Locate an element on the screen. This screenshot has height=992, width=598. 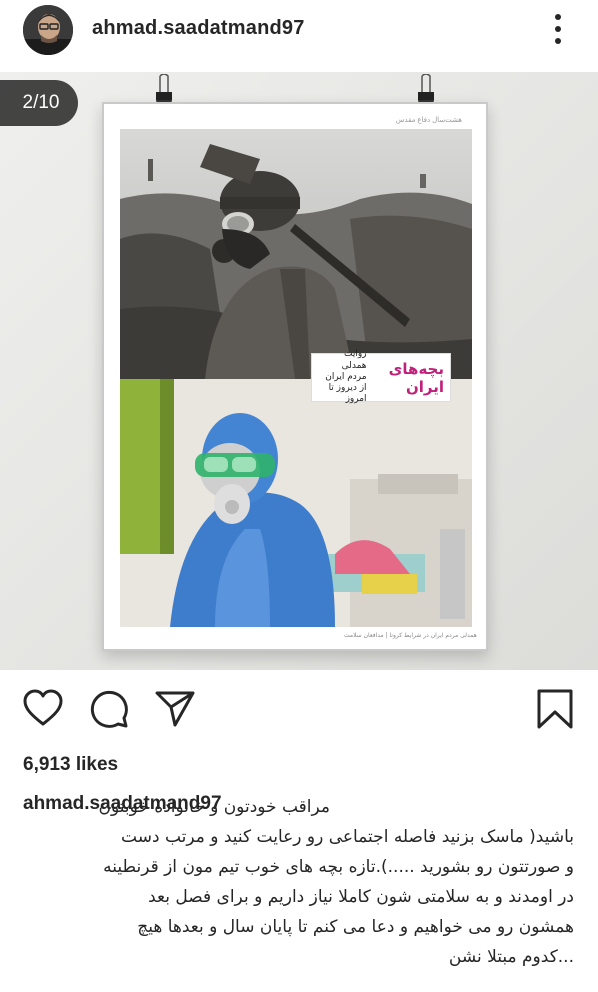
vertical-ellipsis-icon is located at coordinates (558, 29).